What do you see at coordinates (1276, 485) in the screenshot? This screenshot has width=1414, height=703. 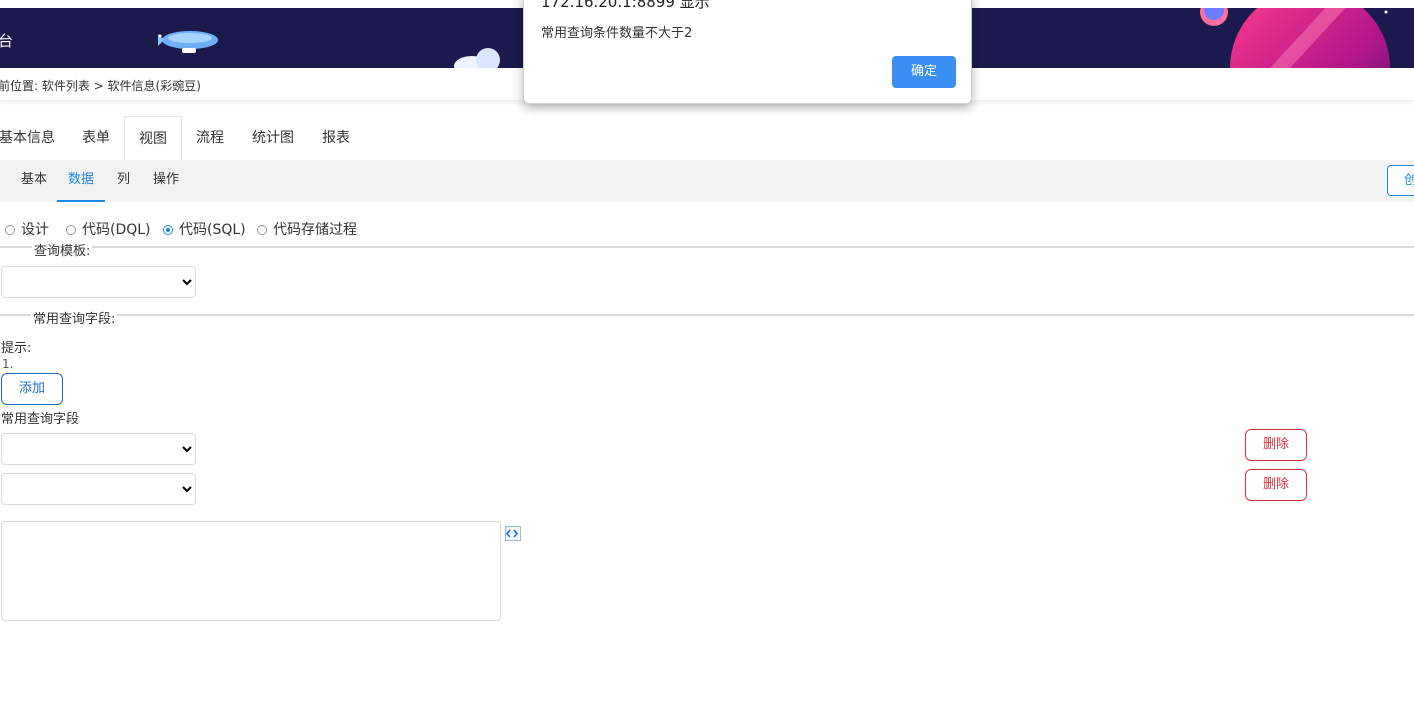 I see `delete-button-2: 删除` at bounding box center [1276, 485].